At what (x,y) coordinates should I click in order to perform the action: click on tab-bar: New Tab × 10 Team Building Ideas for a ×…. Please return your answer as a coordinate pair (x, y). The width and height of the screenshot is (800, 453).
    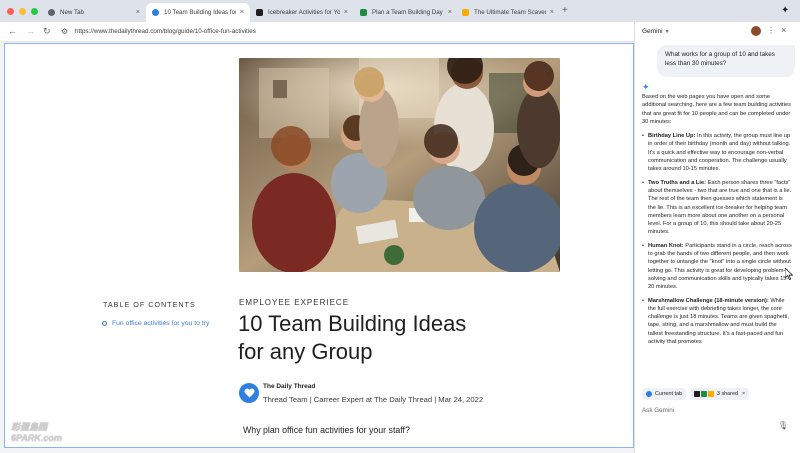
    Looking at the image, I should click on (400, 11).